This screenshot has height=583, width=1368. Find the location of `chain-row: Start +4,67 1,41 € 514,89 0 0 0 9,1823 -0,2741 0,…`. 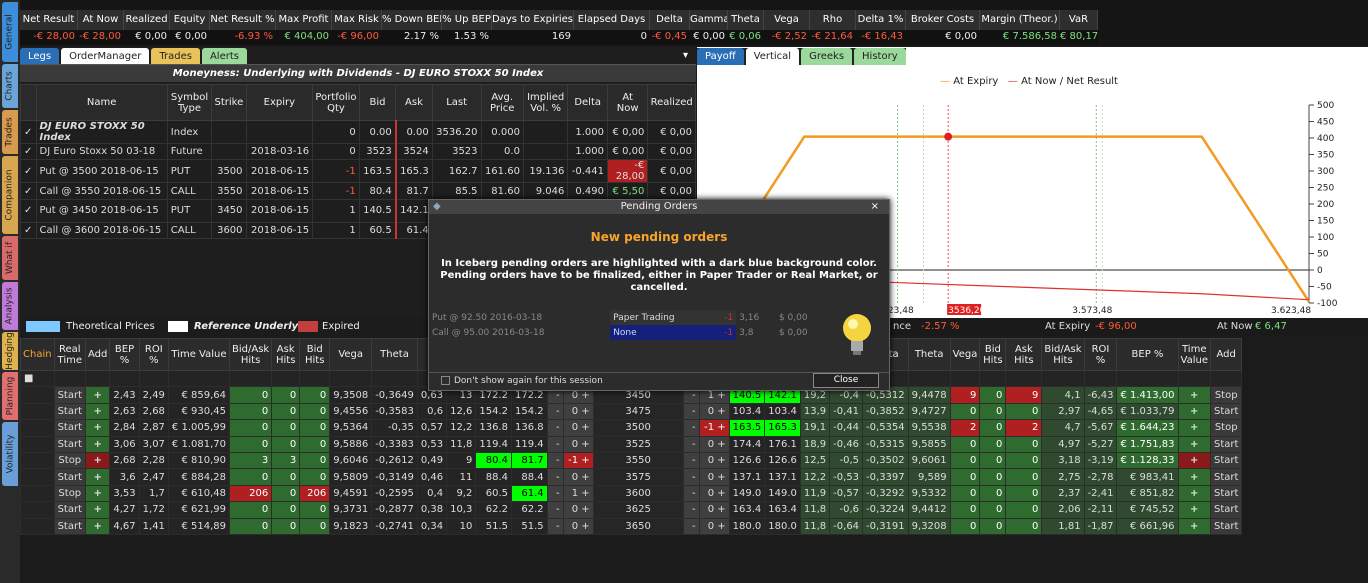

chain-row: Start +4,67 1,41 € 514,89 0 0 0 9,1823 -0,2741 0,… is located at coordinates (631, 526).